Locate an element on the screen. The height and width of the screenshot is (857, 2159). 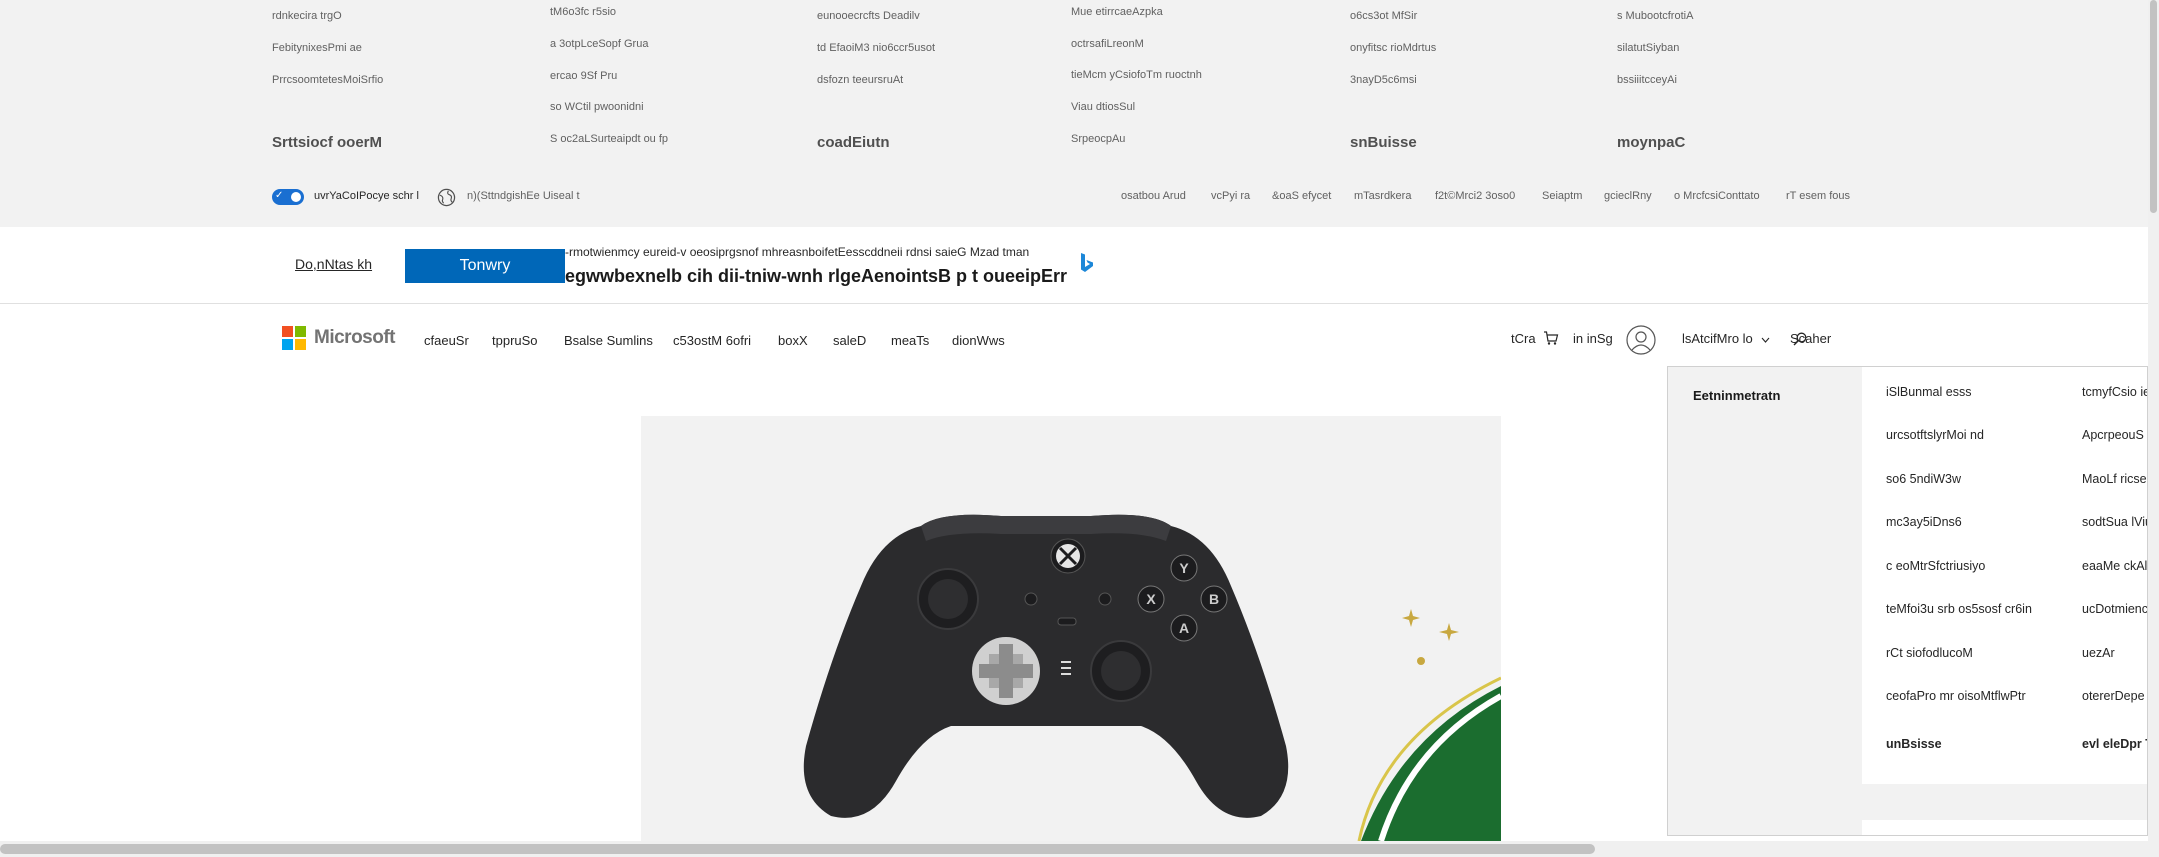
dropdown-link: tcmyfCsio ie is located at coordinates (2114, 392).